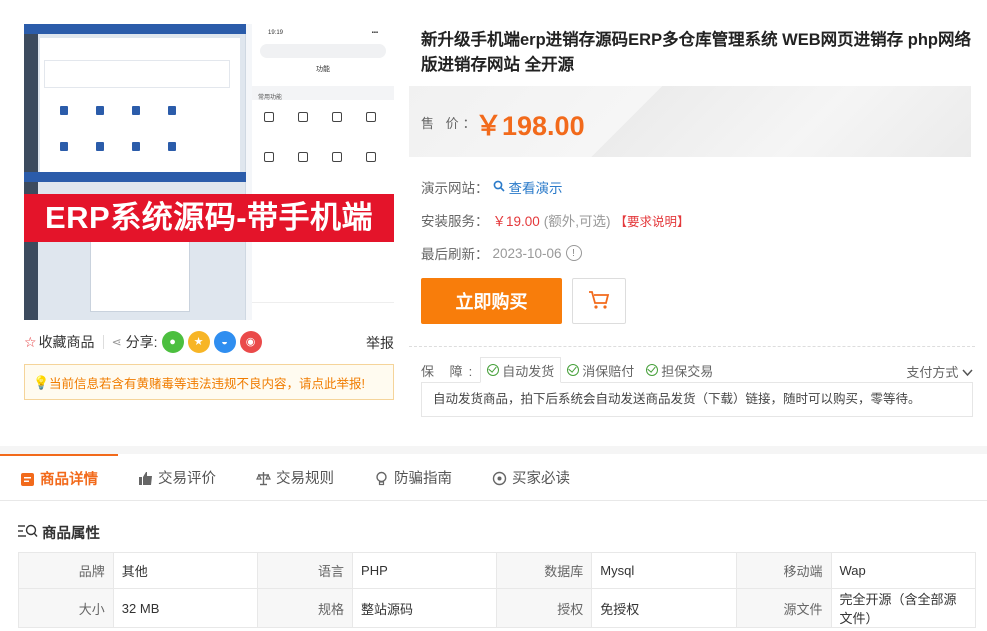 The image size is (987, 631). Describe the element at coordinates (59, 477) in the screenshot. I see `tab-product-details: 商品详情` at that location.